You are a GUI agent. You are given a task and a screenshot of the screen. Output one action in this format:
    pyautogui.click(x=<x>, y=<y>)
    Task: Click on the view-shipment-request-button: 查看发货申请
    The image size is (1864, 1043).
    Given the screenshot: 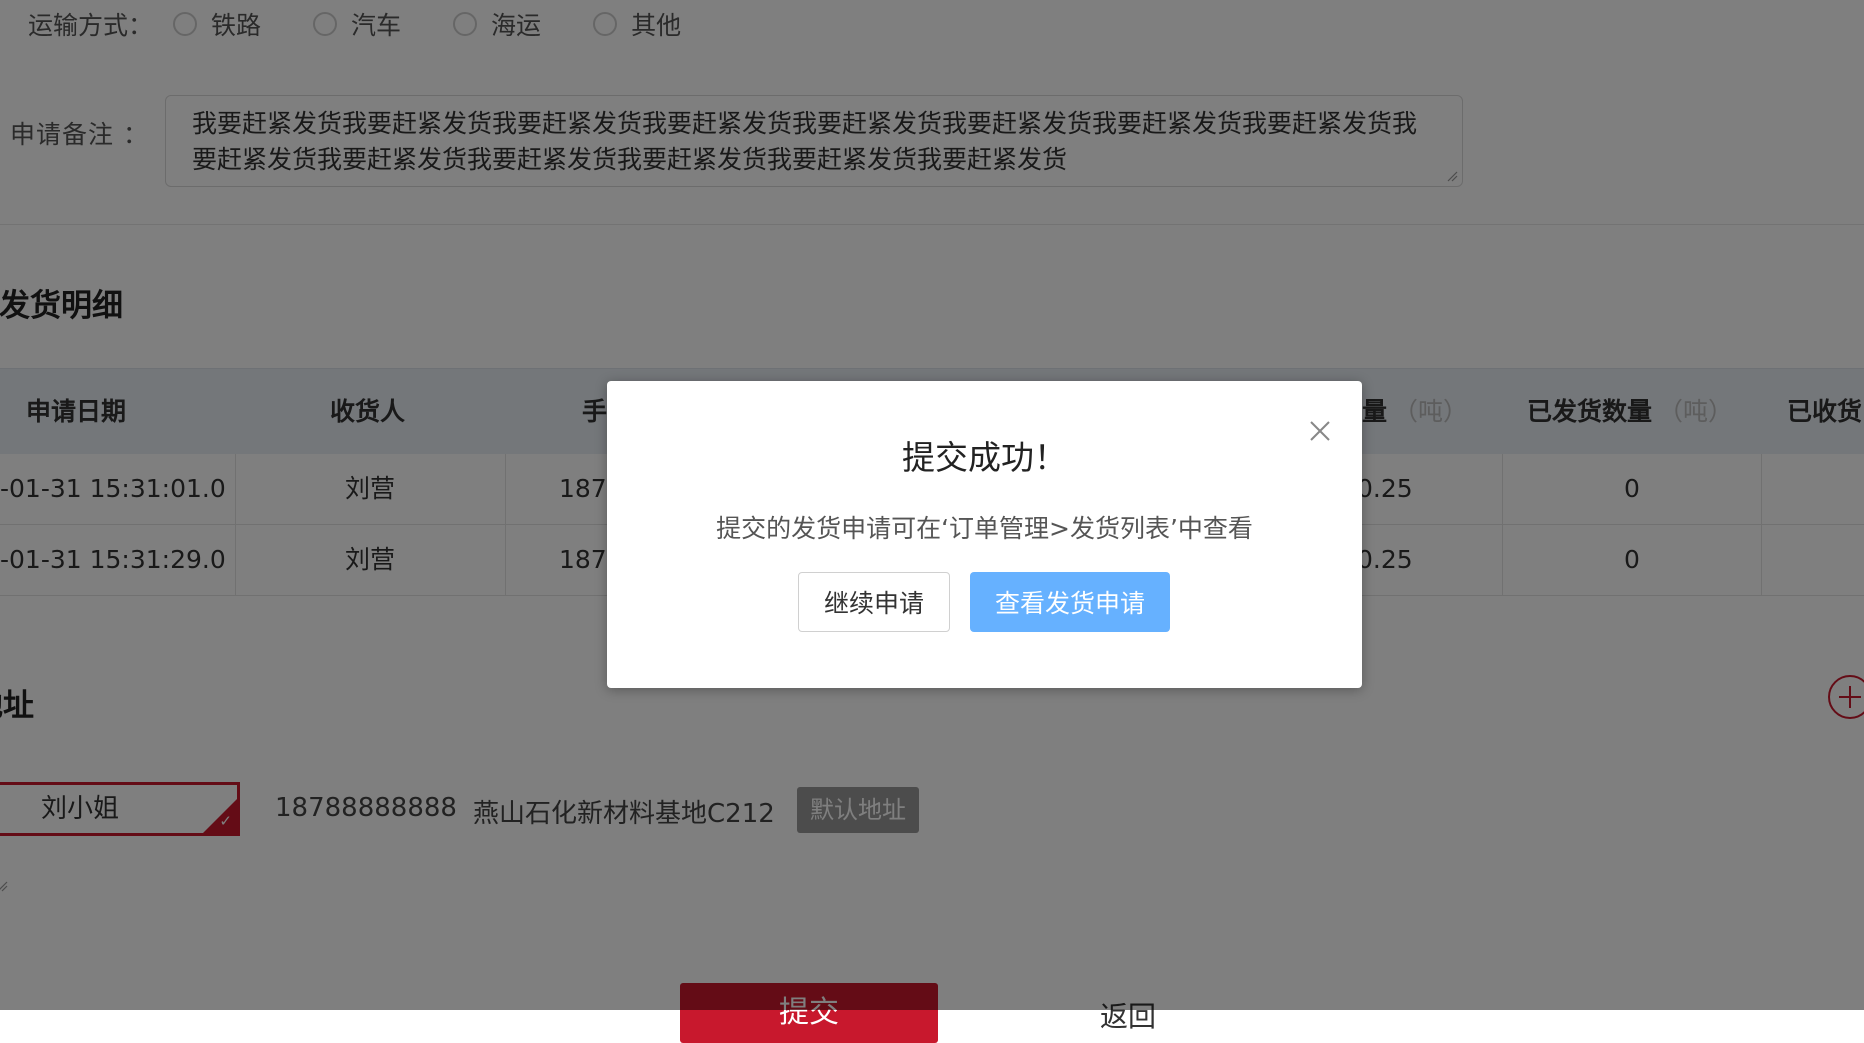 What is the action you would take?
    pyautogui.click(x=1070, y=602)
    